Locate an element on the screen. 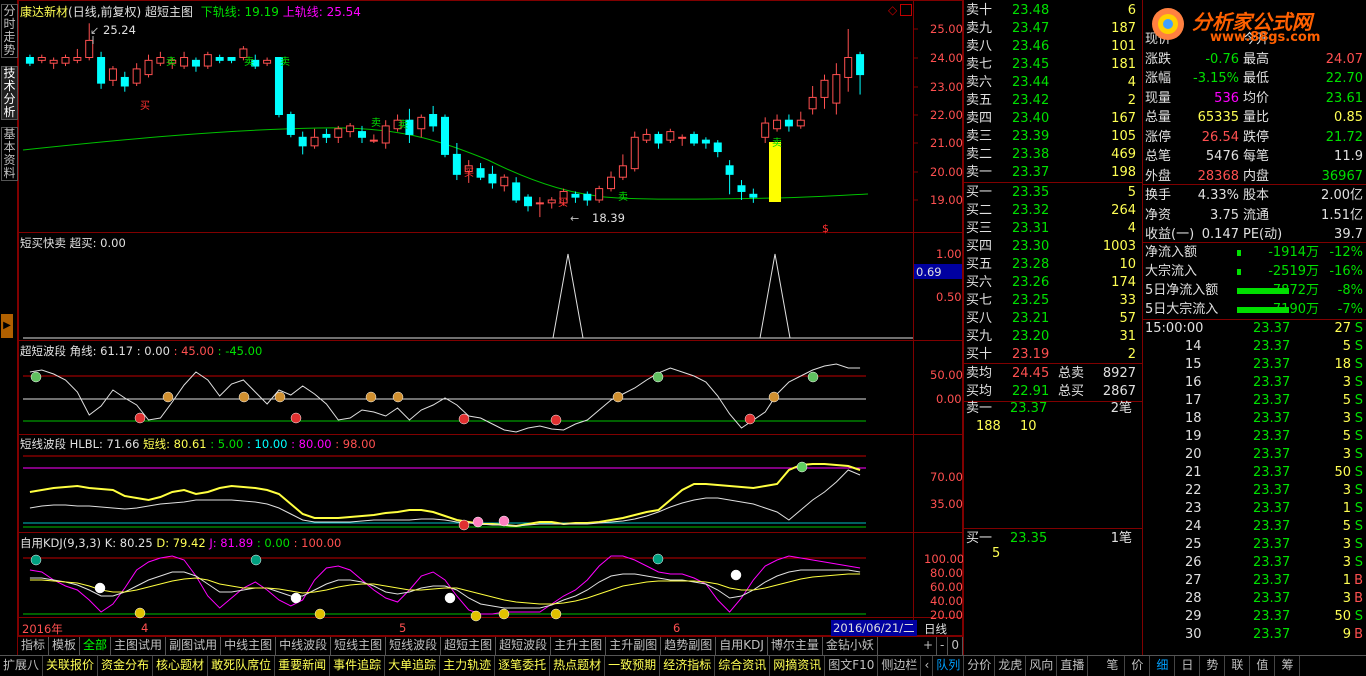 The image size is (1366, 676). tick-time: 27 is located at coordinates (1193, 580).